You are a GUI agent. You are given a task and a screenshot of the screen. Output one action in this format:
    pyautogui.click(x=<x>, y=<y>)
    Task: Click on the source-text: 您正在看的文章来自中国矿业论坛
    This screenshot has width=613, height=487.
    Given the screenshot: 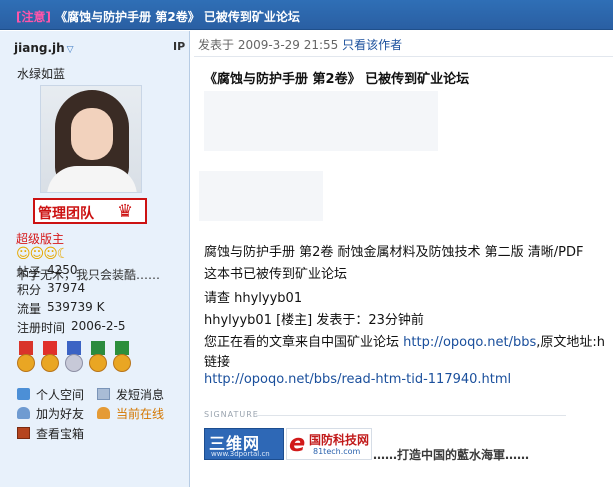 What is the action you would take?
    pyautogui.click(x=304, y=342)
    